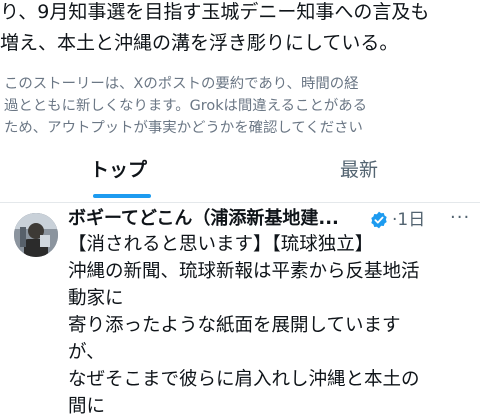  I want to click on verified-badge-icon, so click(379, 220).